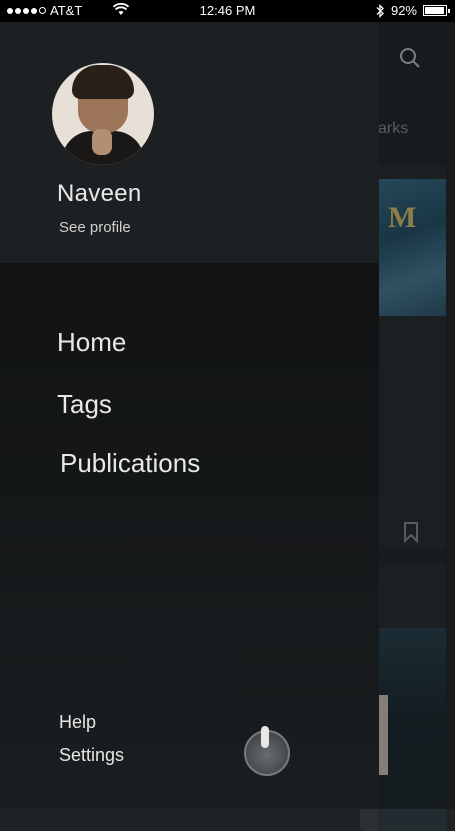 This screenshot has width=455, height=831. Describe the element at coordinates (227, 11) in the screenshot. I see `status-bar: AT&T 12:46 PM 92%` at that location.